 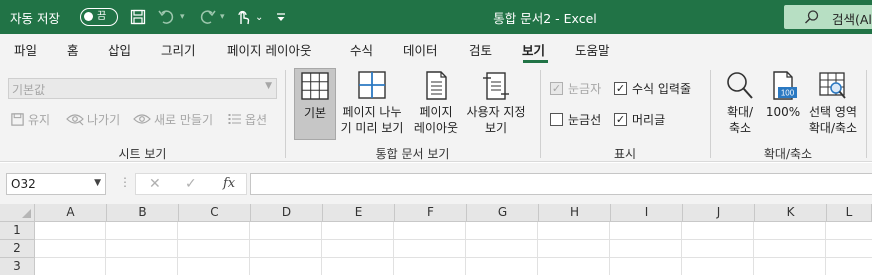 I want to click on headings-checkbox: ✓ 머리글, so click(x=639, y=119).